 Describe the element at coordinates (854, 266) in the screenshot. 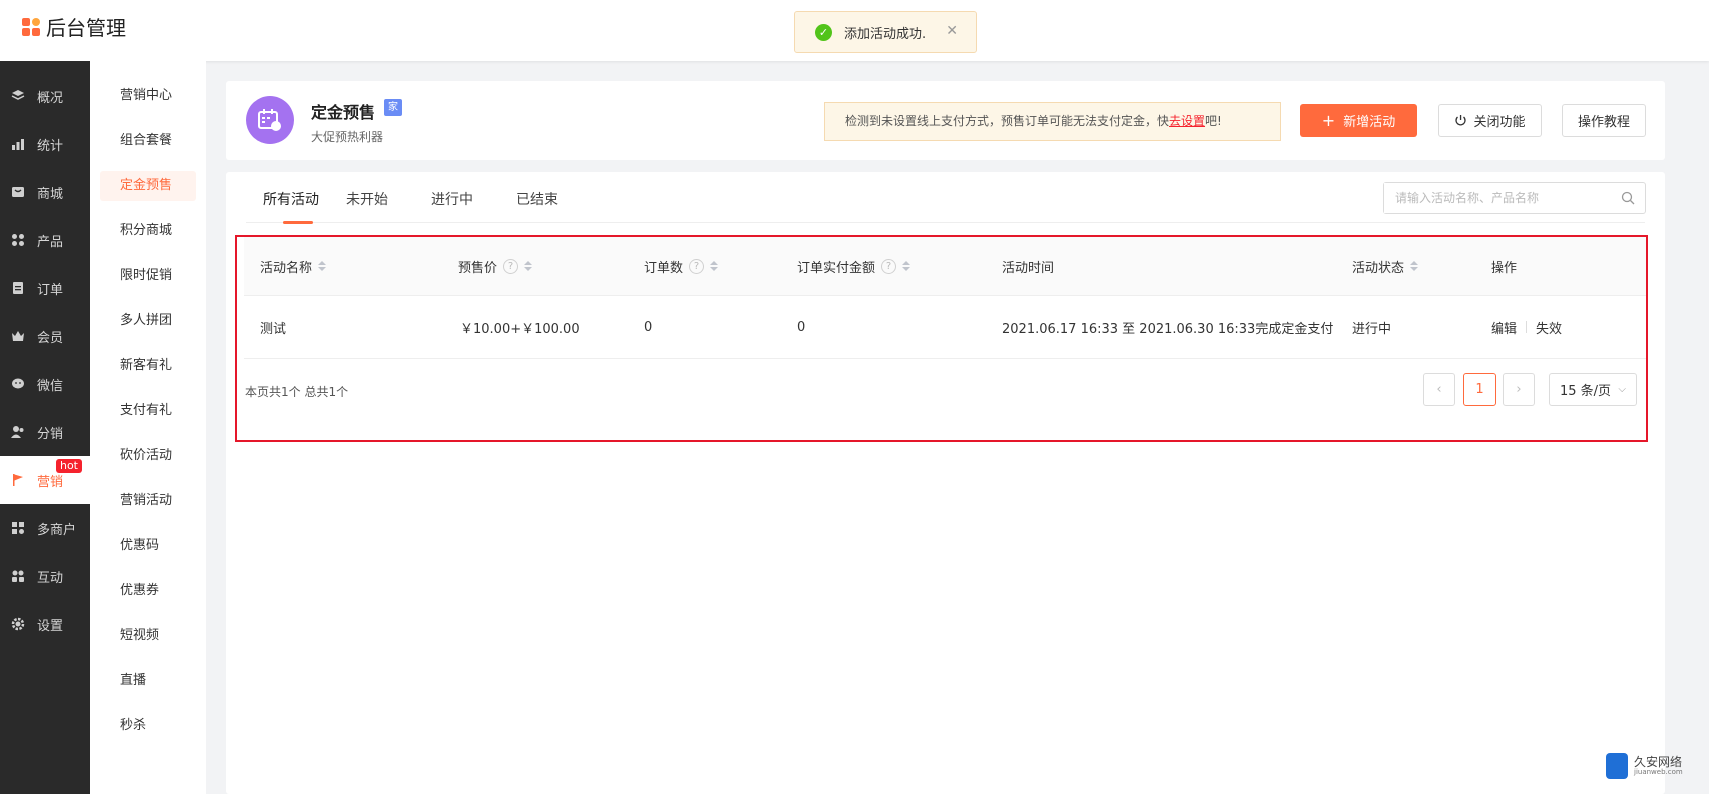

I see `column-header-paid: 订单实付金额 ?` at that location.